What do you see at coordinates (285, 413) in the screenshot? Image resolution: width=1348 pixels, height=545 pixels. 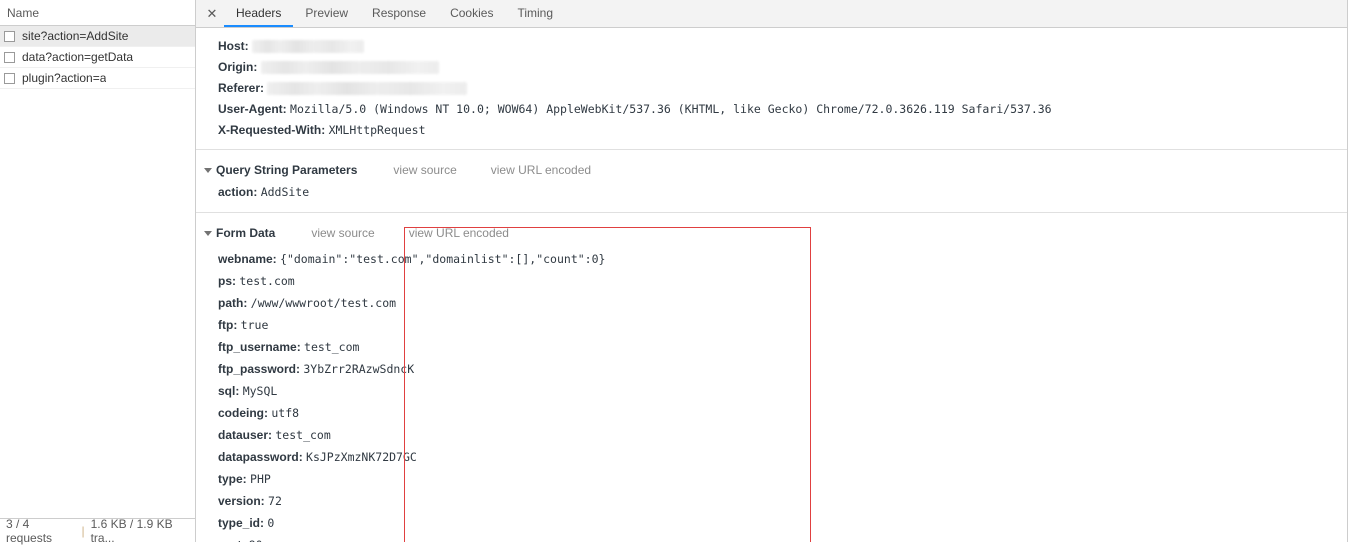 I see `form-param-value: utf8` at bounding box center [285, 413].